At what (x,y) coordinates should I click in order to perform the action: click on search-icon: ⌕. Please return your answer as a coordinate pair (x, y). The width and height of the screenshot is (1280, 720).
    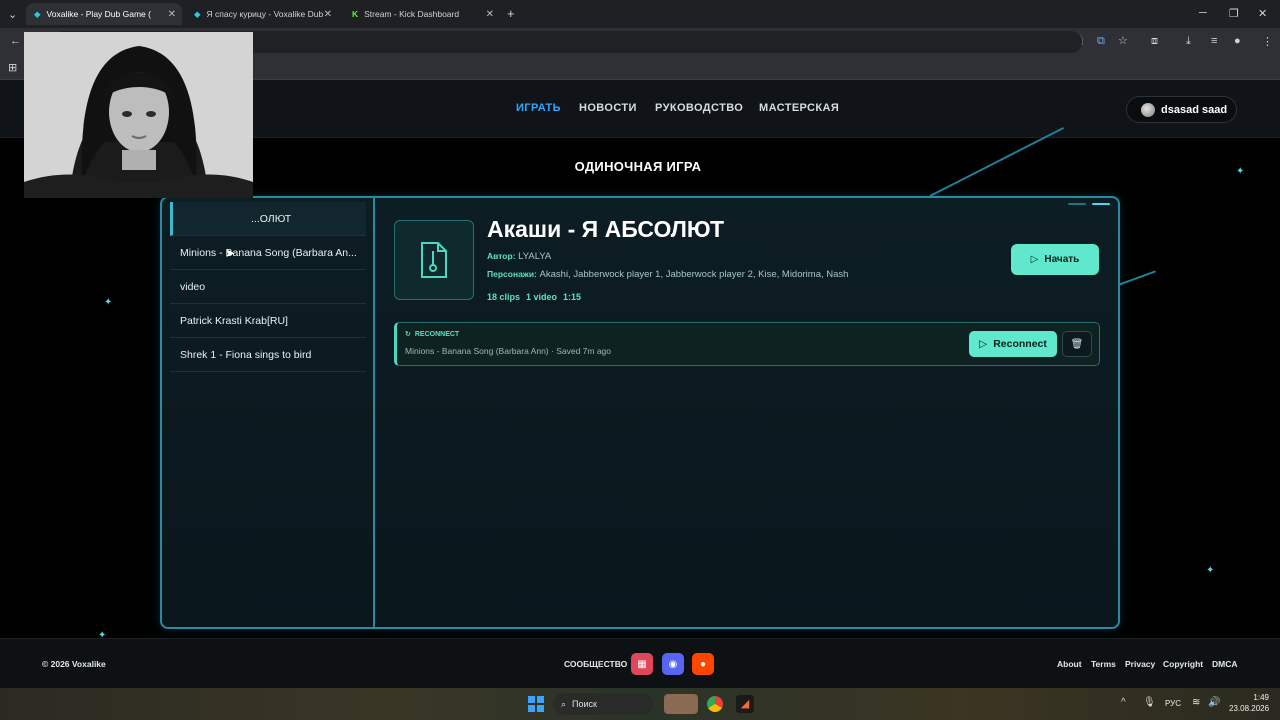
    Looking at the image, I should click on (564, 703).